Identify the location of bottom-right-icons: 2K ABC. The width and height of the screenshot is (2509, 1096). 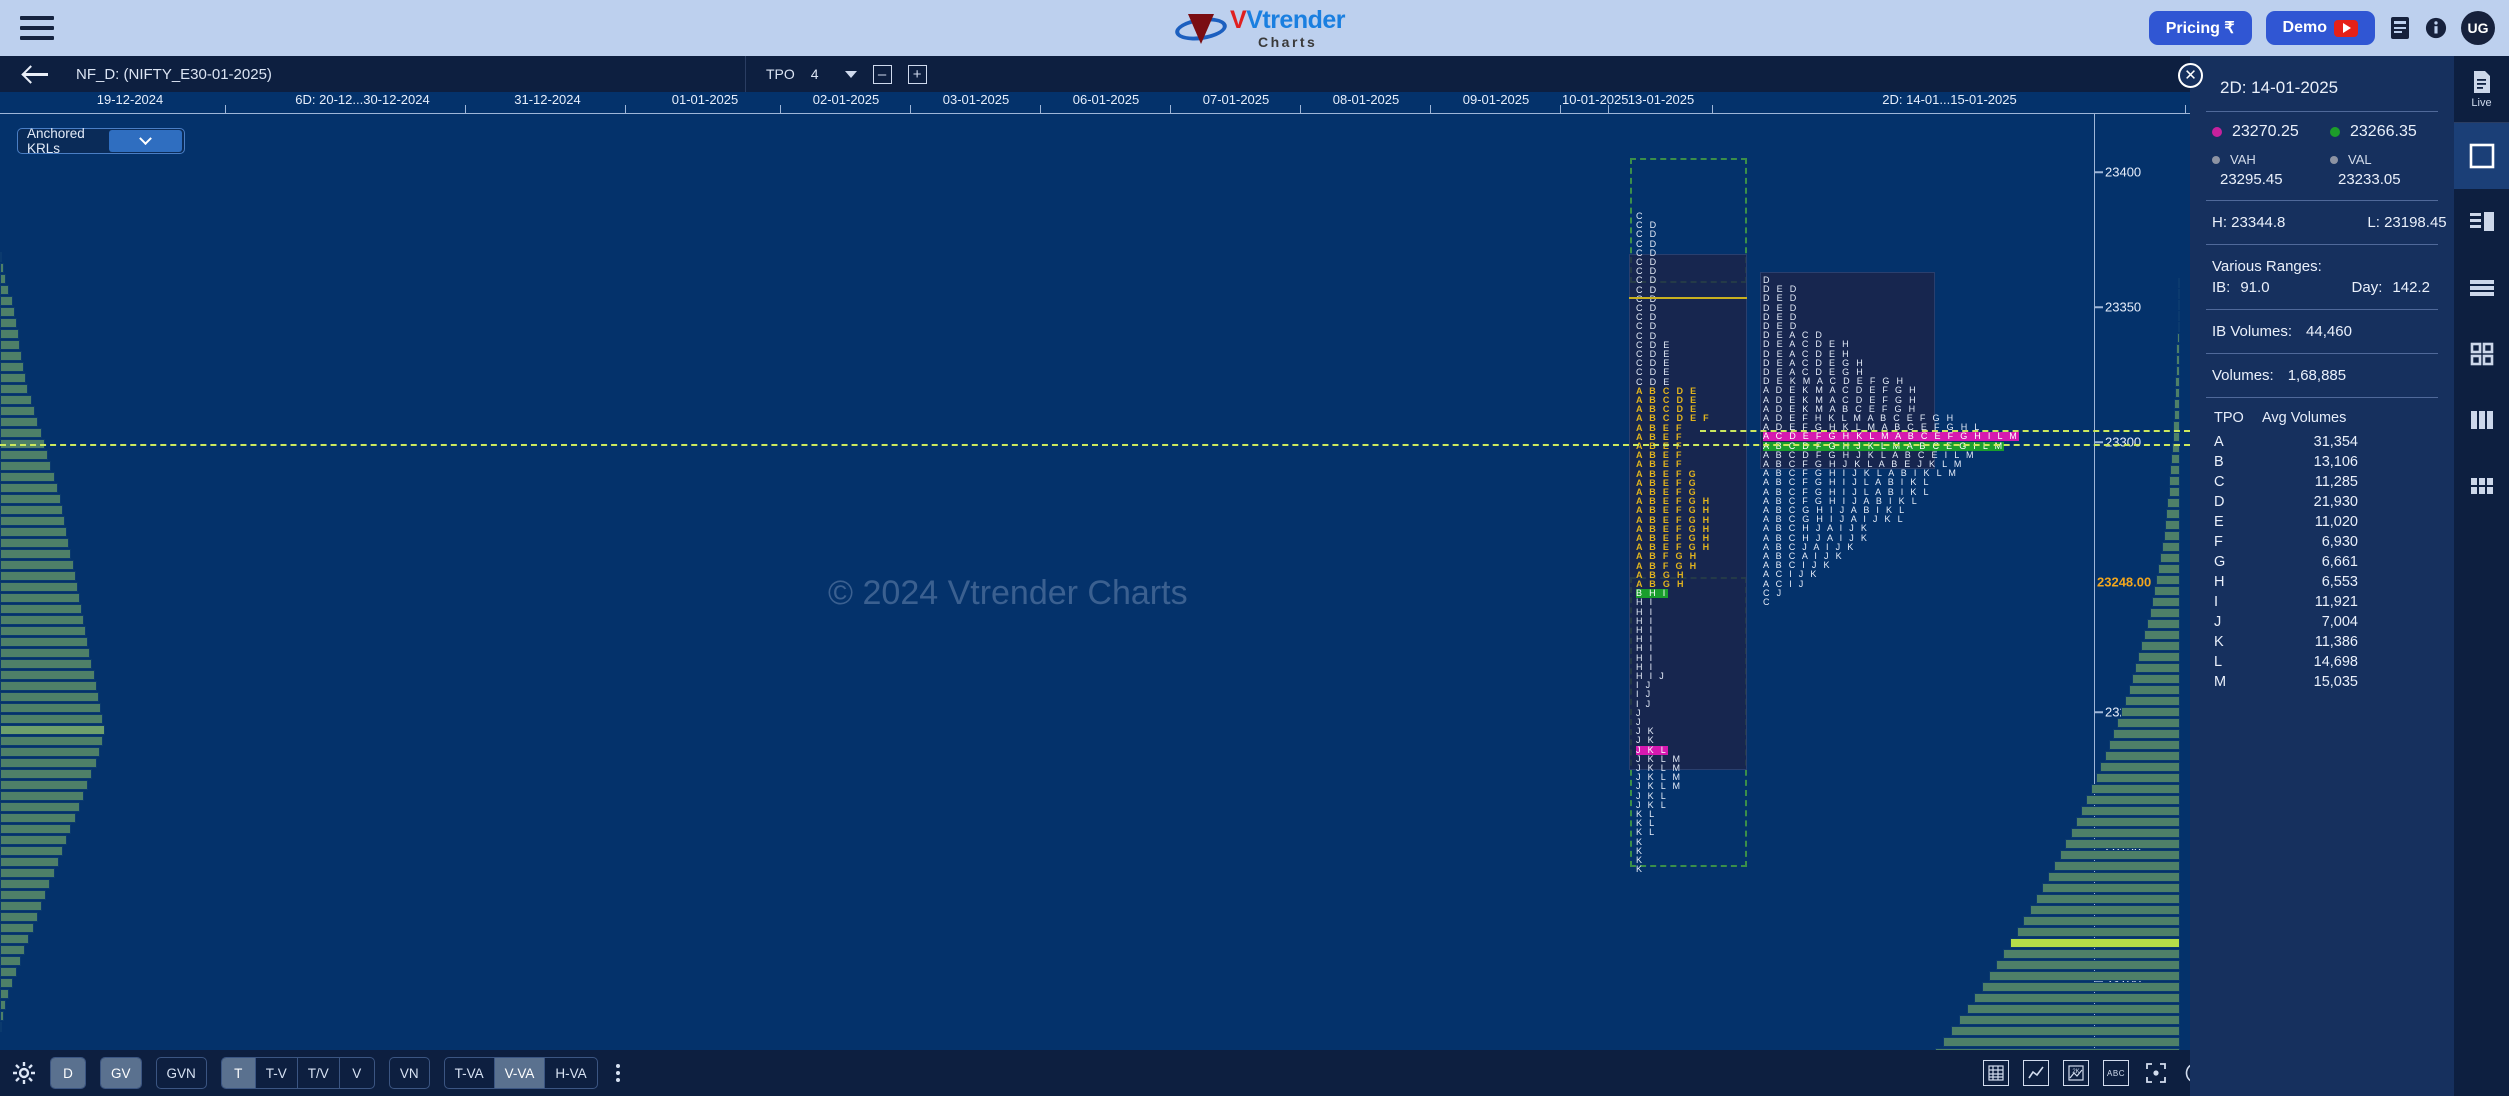
(2096, 1073).